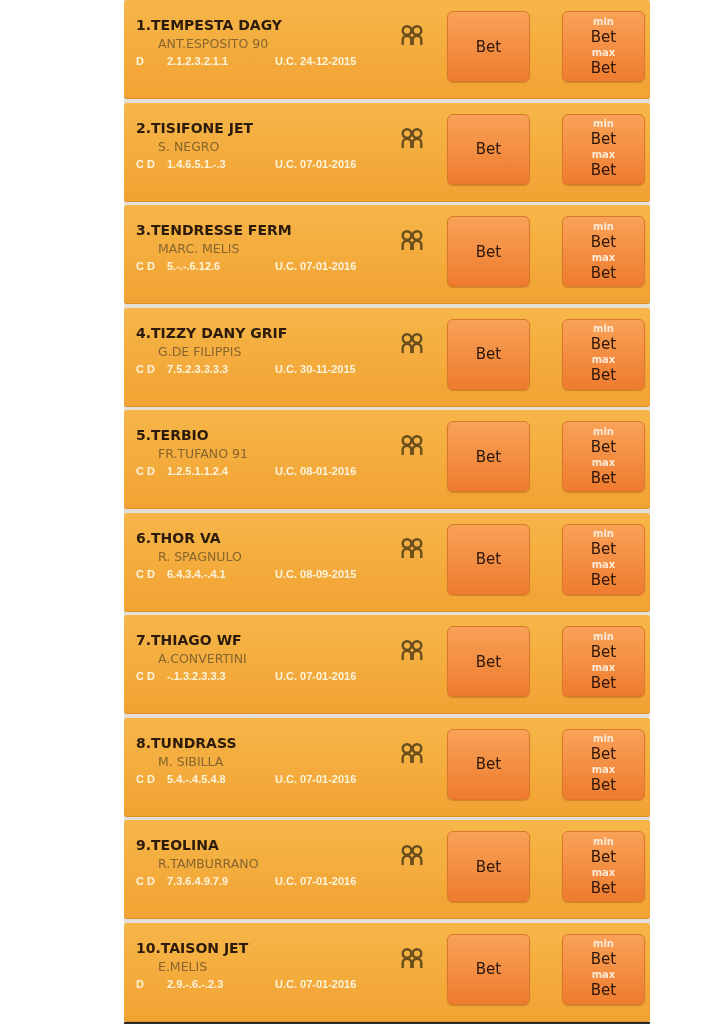  I want to click on horse-name: 5.TERBIO, so click(172, 435).